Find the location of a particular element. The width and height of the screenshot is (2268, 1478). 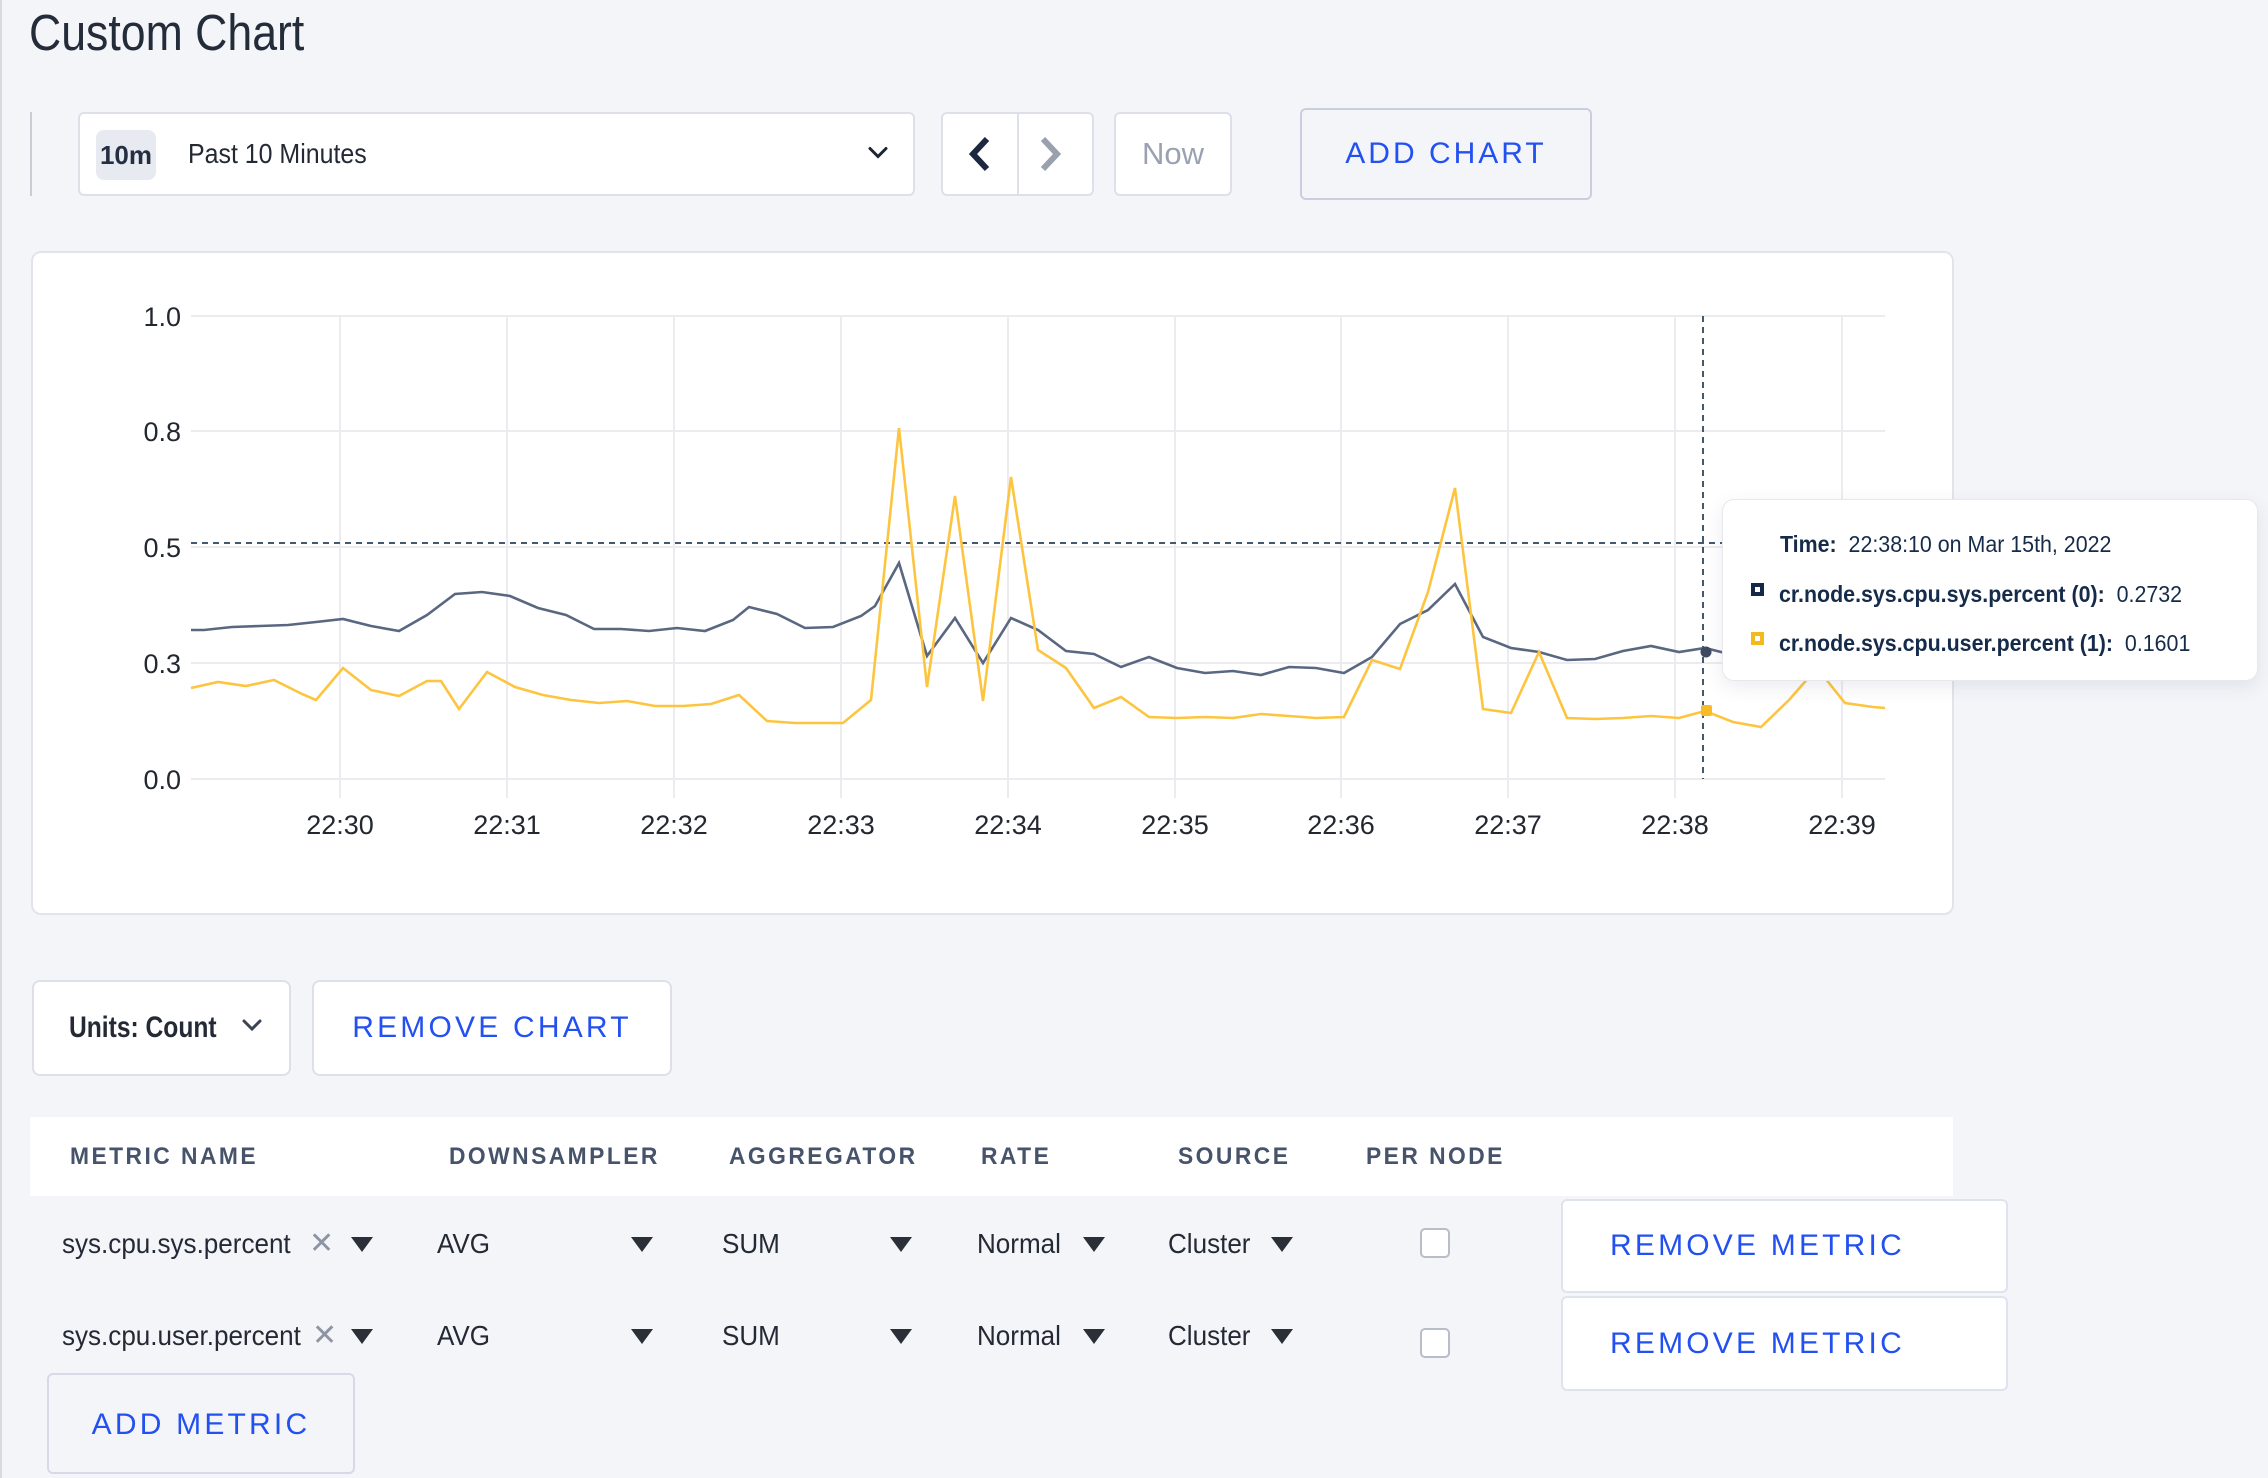

svg-text: 22:39 is located at coordinates (1842, 825).